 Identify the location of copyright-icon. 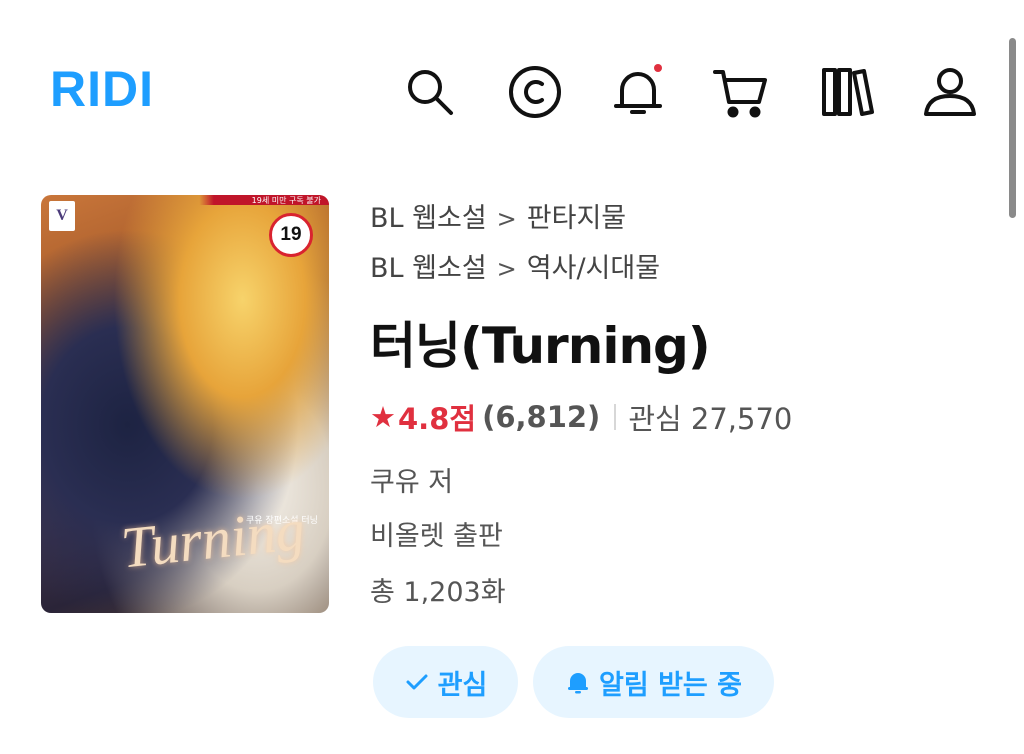
(535, 92).